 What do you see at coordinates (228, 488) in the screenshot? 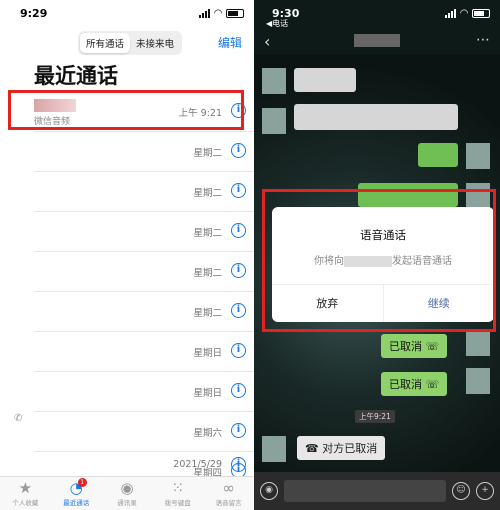
I see `voicemail-icon: ∞` at bounding box center [228, 488].